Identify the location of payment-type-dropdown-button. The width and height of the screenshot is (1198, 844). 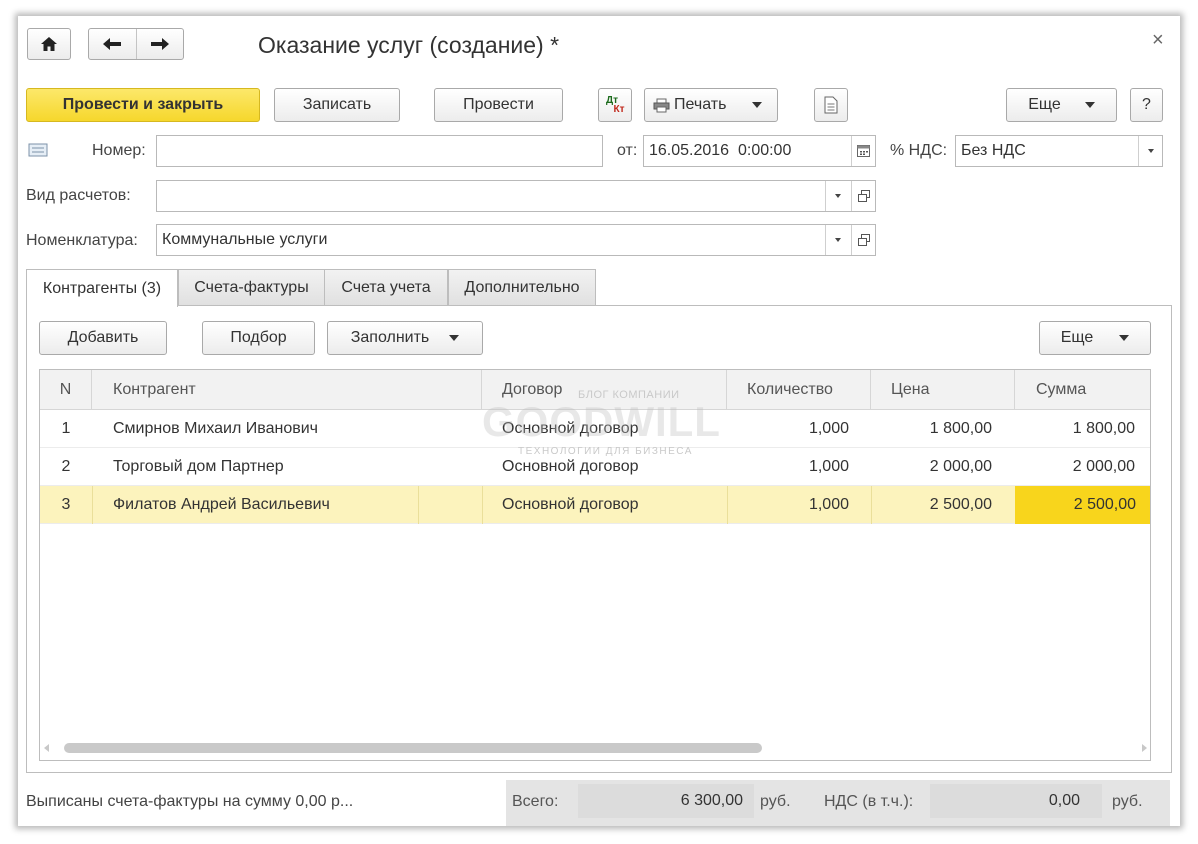
(837, 196).